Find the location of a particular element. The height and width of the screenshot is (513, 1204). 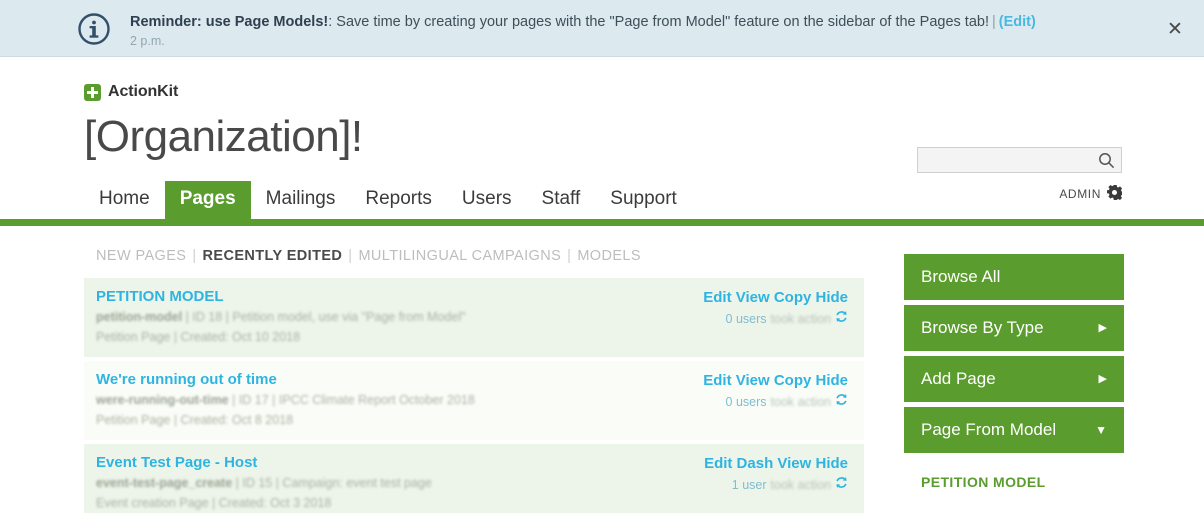

search-icon is located at coordinates (1106, 163).